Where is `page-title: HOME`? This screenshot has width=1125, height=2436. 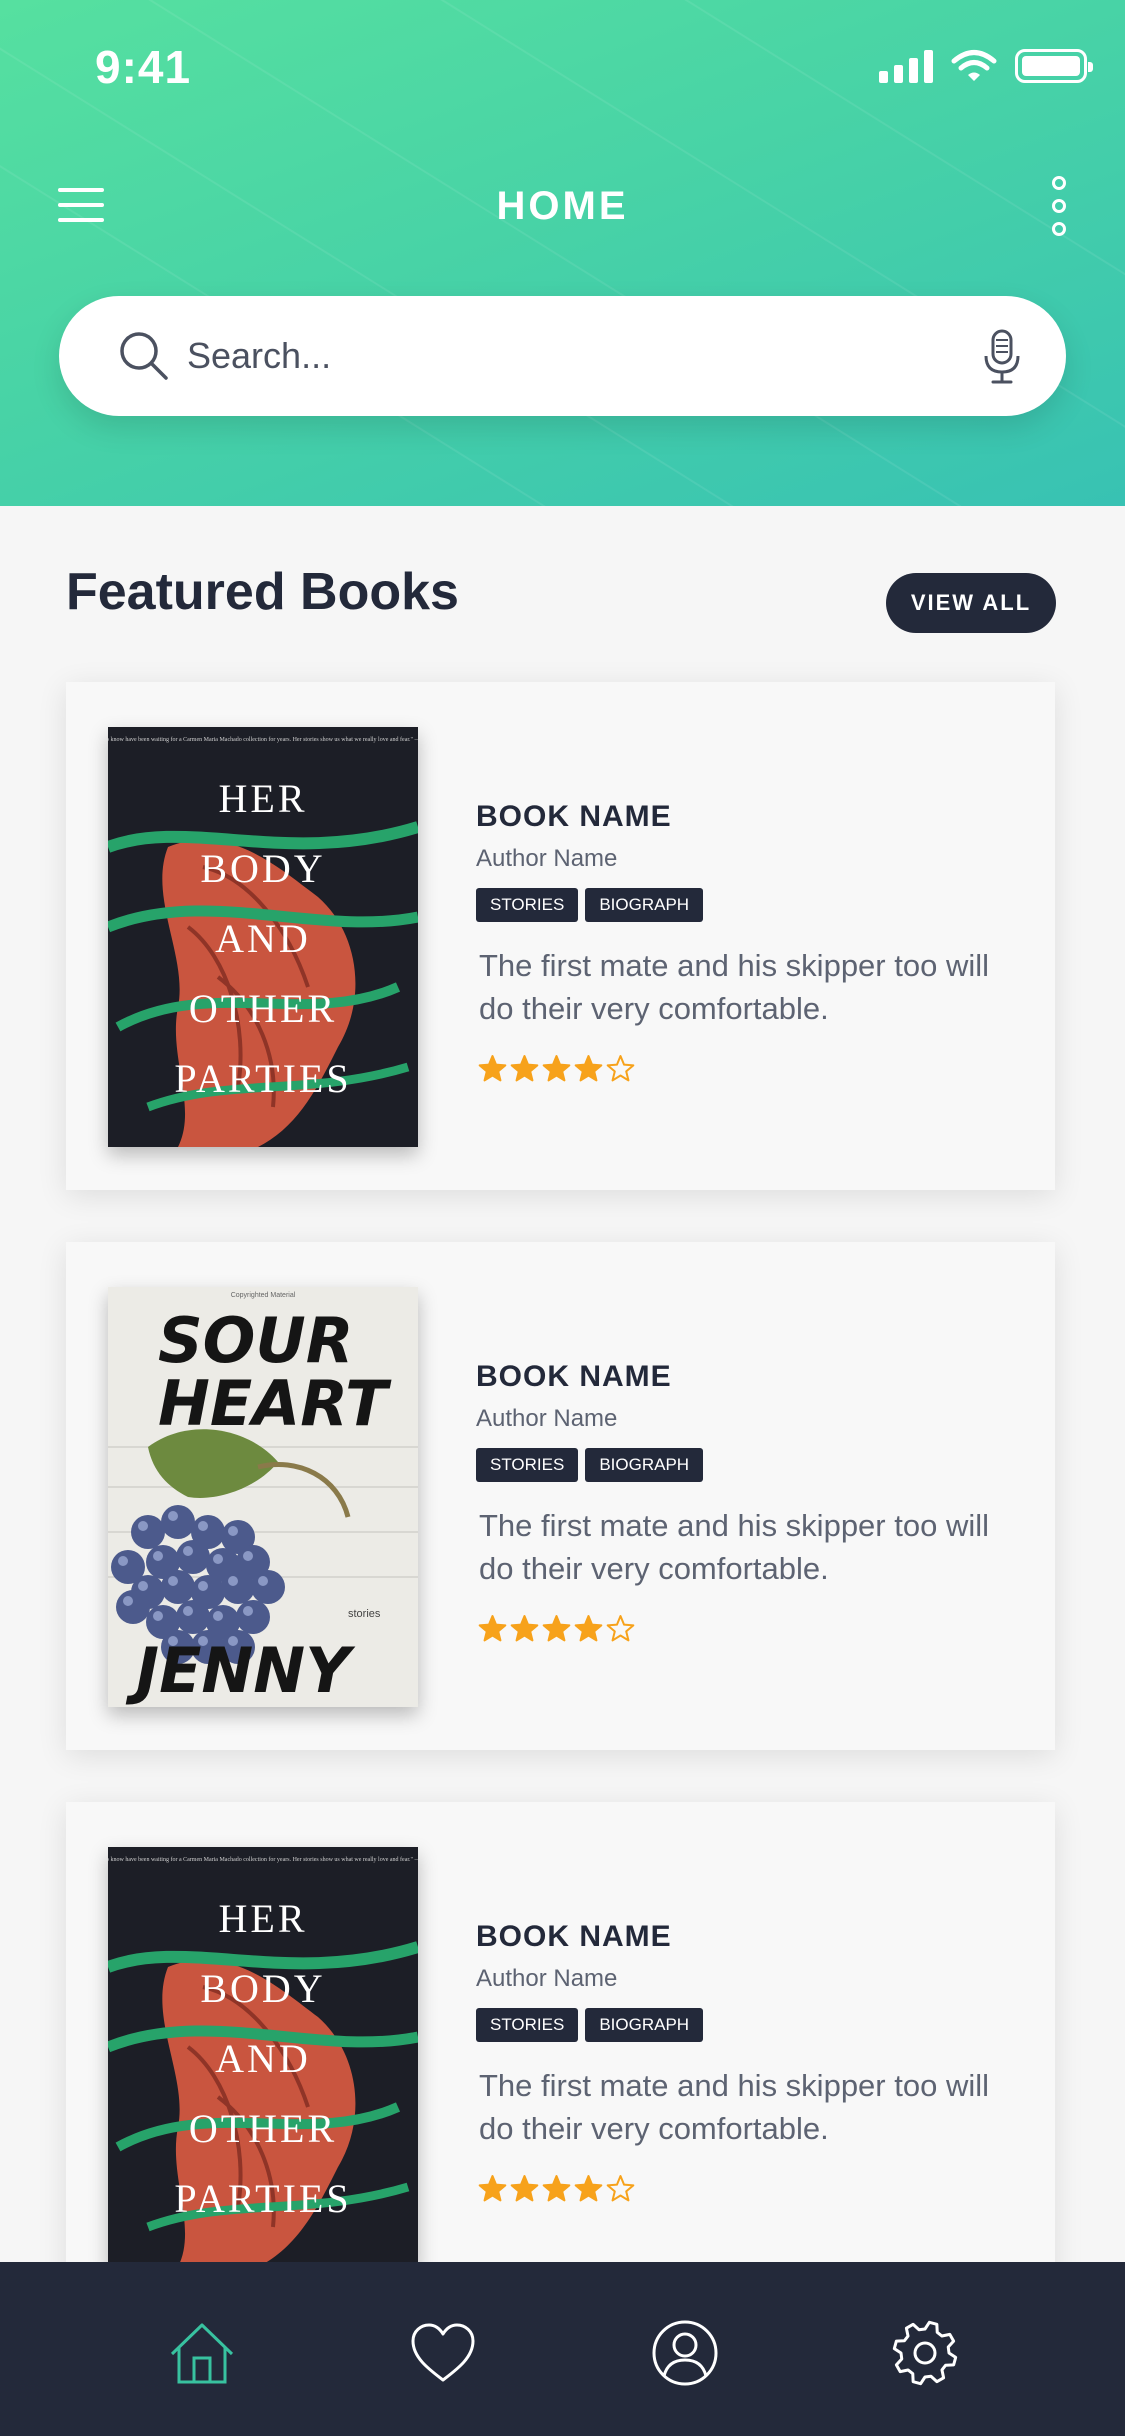 page-title: HOME is located at coordinates (562, 206).